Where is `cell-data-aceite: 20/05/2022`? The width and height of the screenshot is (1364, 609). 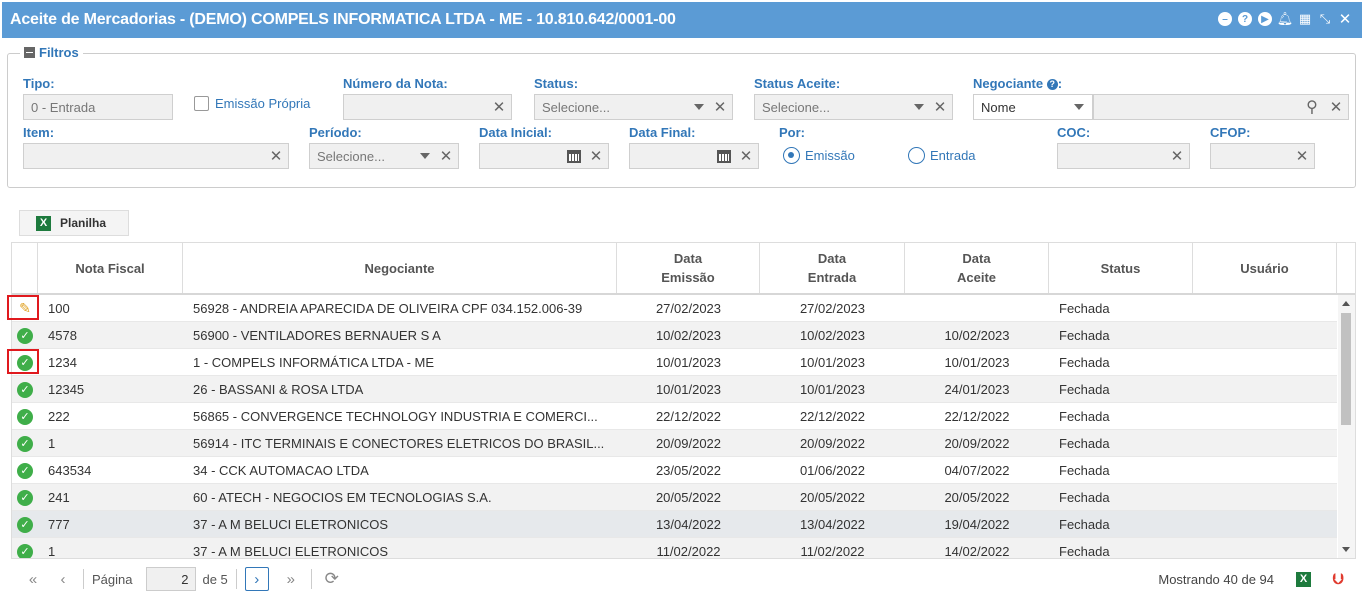 cell-data-aceite: 20/05/2022 is located at coordinates (977, 497).